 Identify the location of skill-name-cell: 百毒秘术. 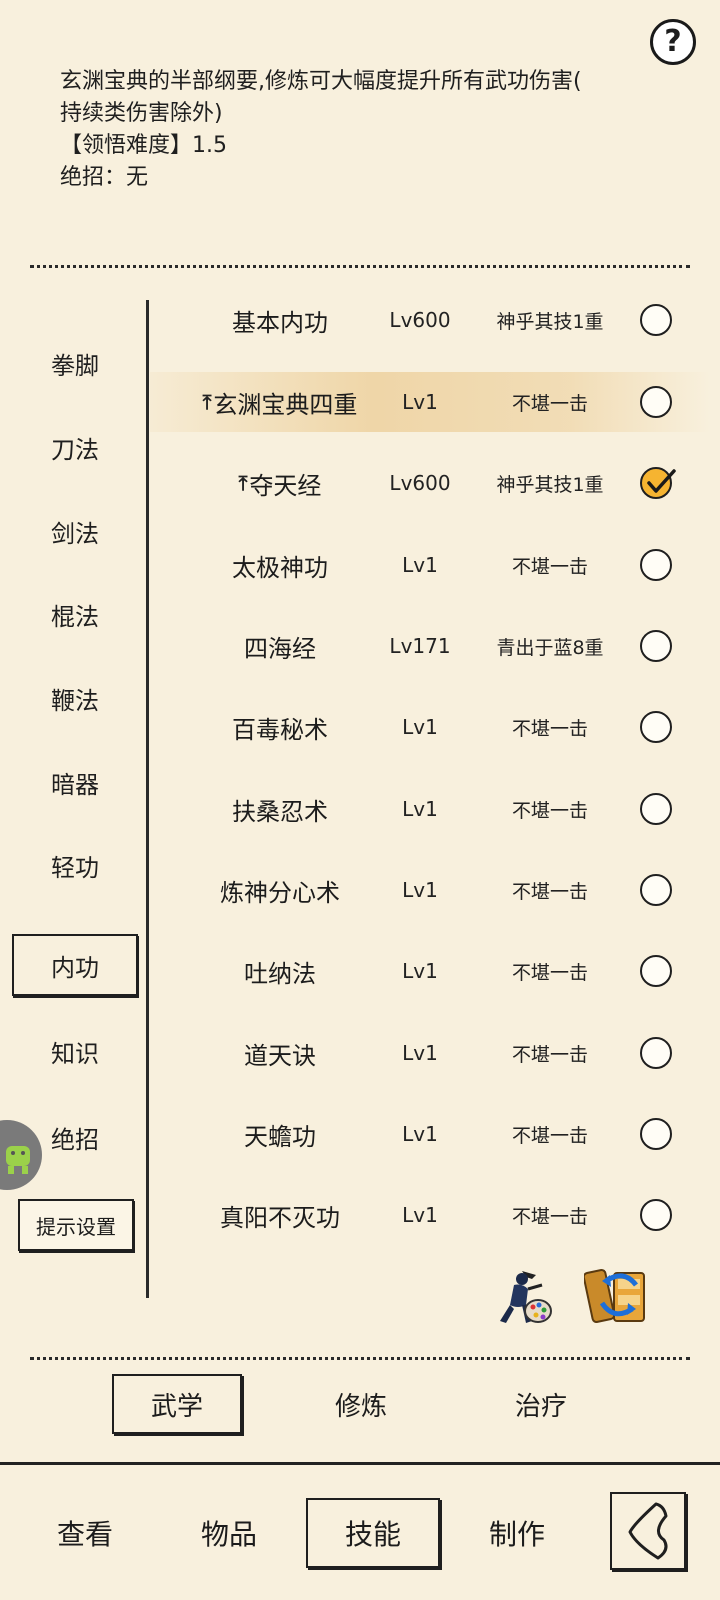
(280, 727).